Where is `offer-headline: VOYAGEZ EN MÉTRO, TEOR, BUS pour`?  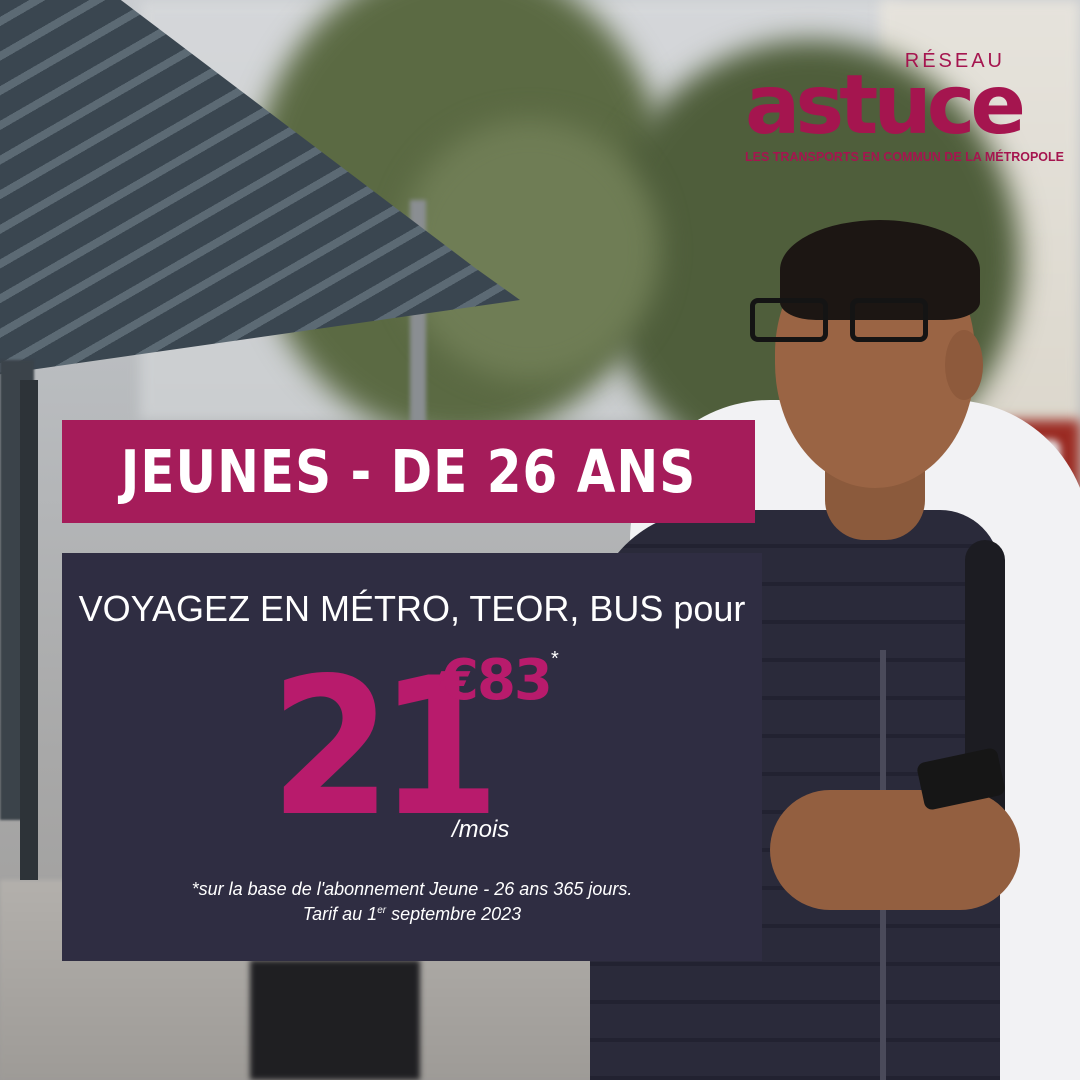 offer-headline: VOYAGEZ EN MÉTRO, TEOR, BUS pour is located at coordinates (412, 608).